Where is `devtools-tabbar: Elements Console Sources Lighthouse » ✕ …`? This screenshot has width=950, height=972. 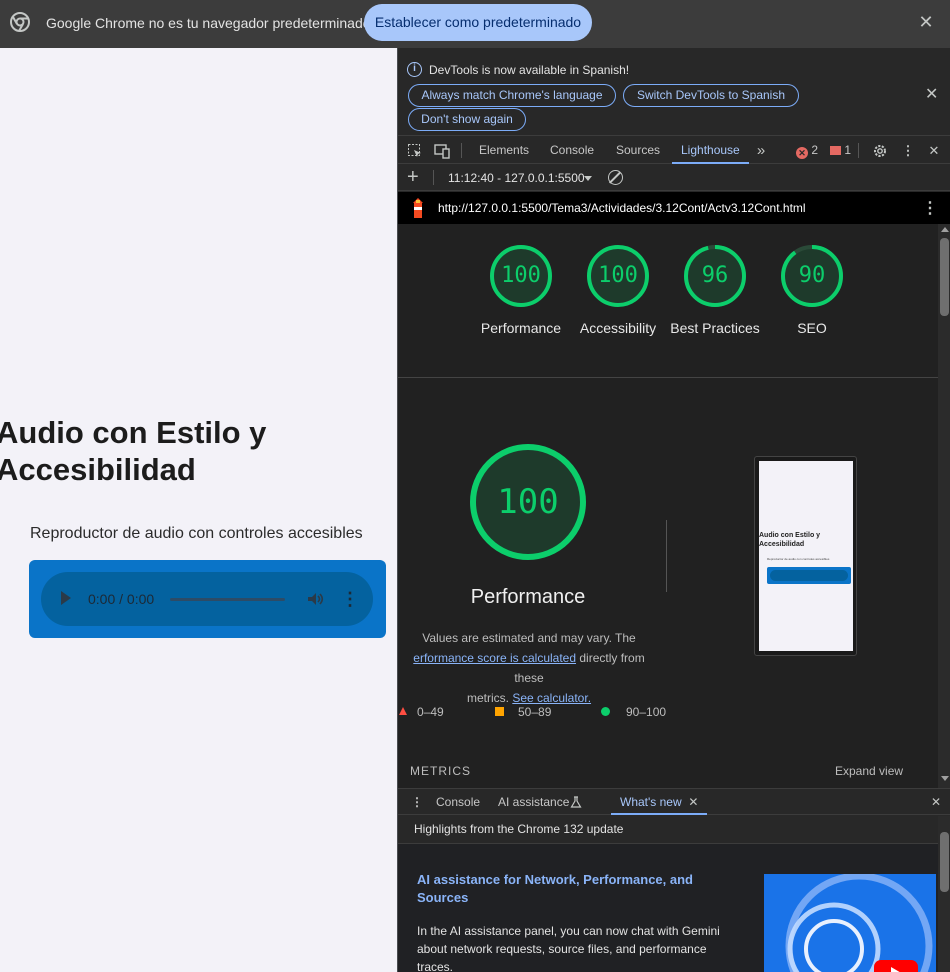
devtools-tabbar: Elements Console Sources Lighthouse » ✕ … is located at coordinates (674, 150).